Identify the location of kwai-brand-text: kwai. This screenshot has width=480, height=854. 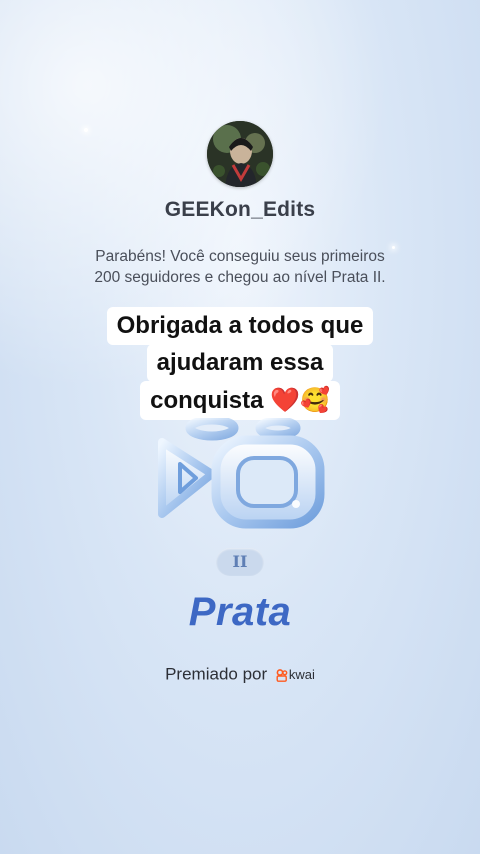
(301, 675).